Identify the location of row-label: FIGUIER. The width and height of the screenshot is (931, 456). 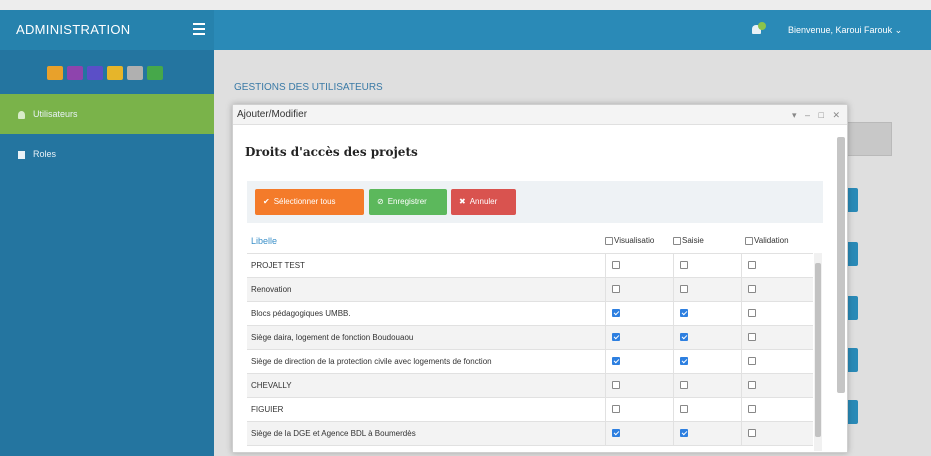
(426, 409).